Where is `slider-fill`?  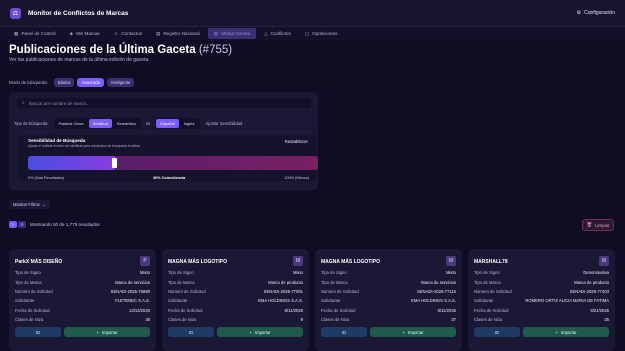 slider-fill is located at coordinates (71, 163).